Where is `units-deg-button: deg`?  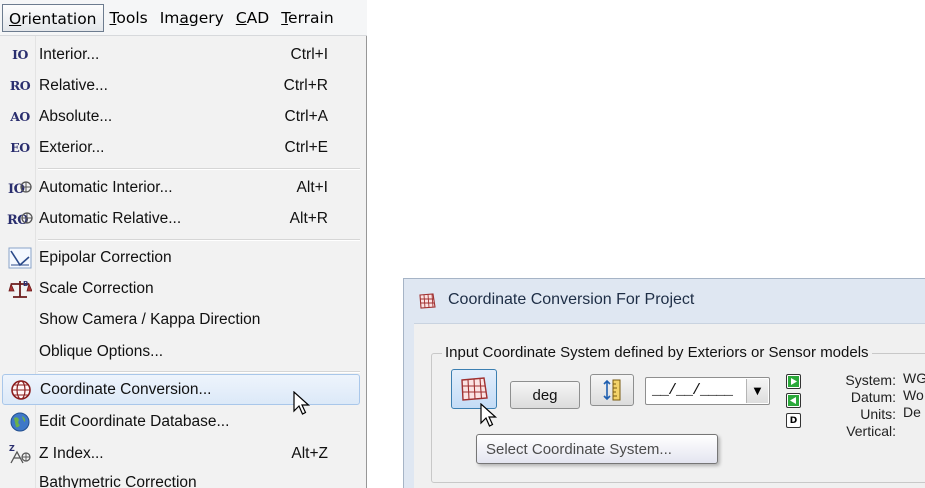
units-deg-button: deg is located at coordinates (545, 395).